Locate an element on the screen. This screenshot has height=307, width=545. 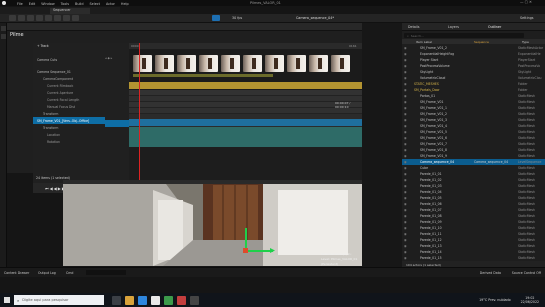
menu-edit: Edit is located at coordinates (32, 4).